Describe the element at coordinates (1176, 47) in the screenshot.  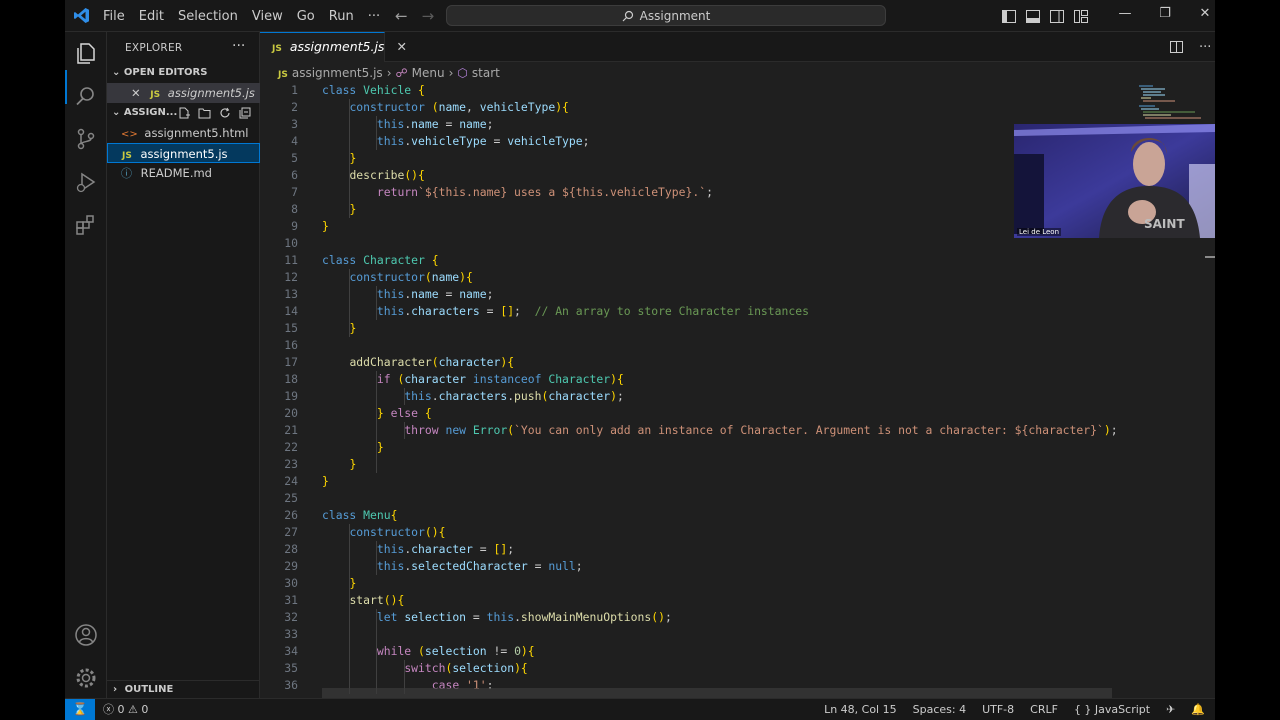
I see `split-editor-icon` at that location.